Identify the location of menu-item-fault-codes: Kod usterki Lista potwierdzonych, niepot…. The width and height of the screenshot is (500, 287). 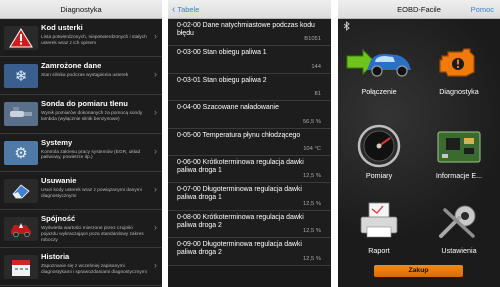
(81, 38).